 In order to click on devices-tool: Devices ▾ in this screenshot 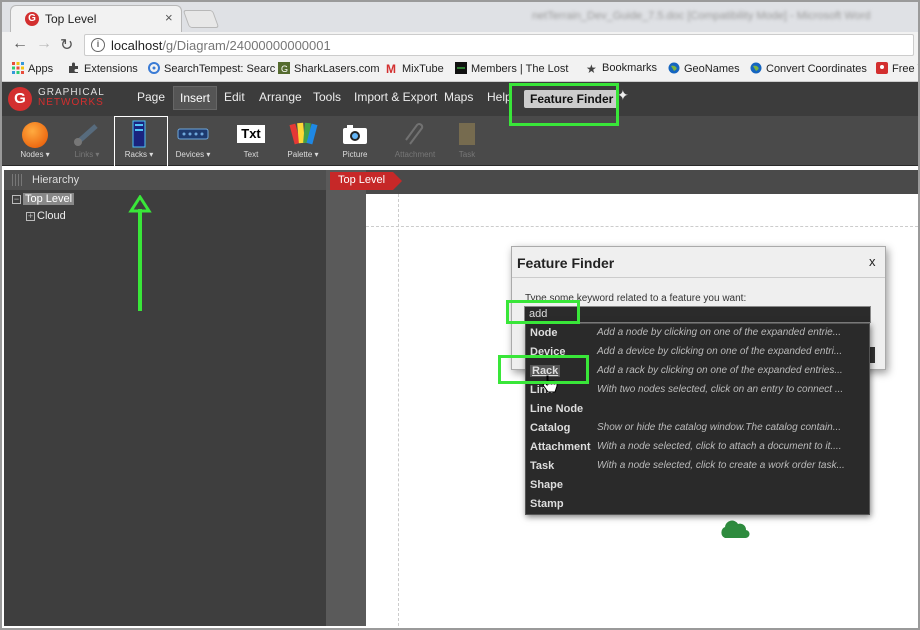, I will do `click(193, 139)`.